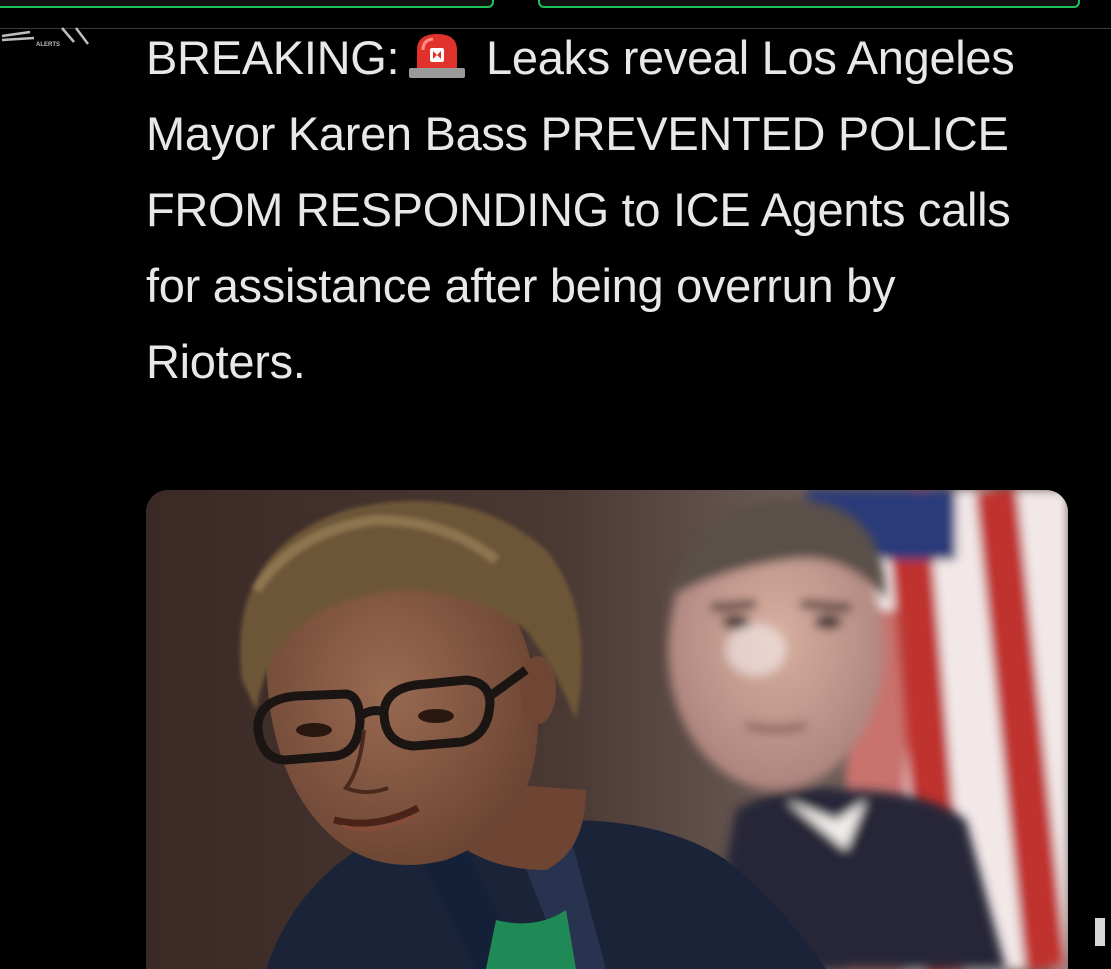  What do you see at coordinates (809, 4) in the screenshot?
I see `right-tab-pill` at bounding box center [809, 4].